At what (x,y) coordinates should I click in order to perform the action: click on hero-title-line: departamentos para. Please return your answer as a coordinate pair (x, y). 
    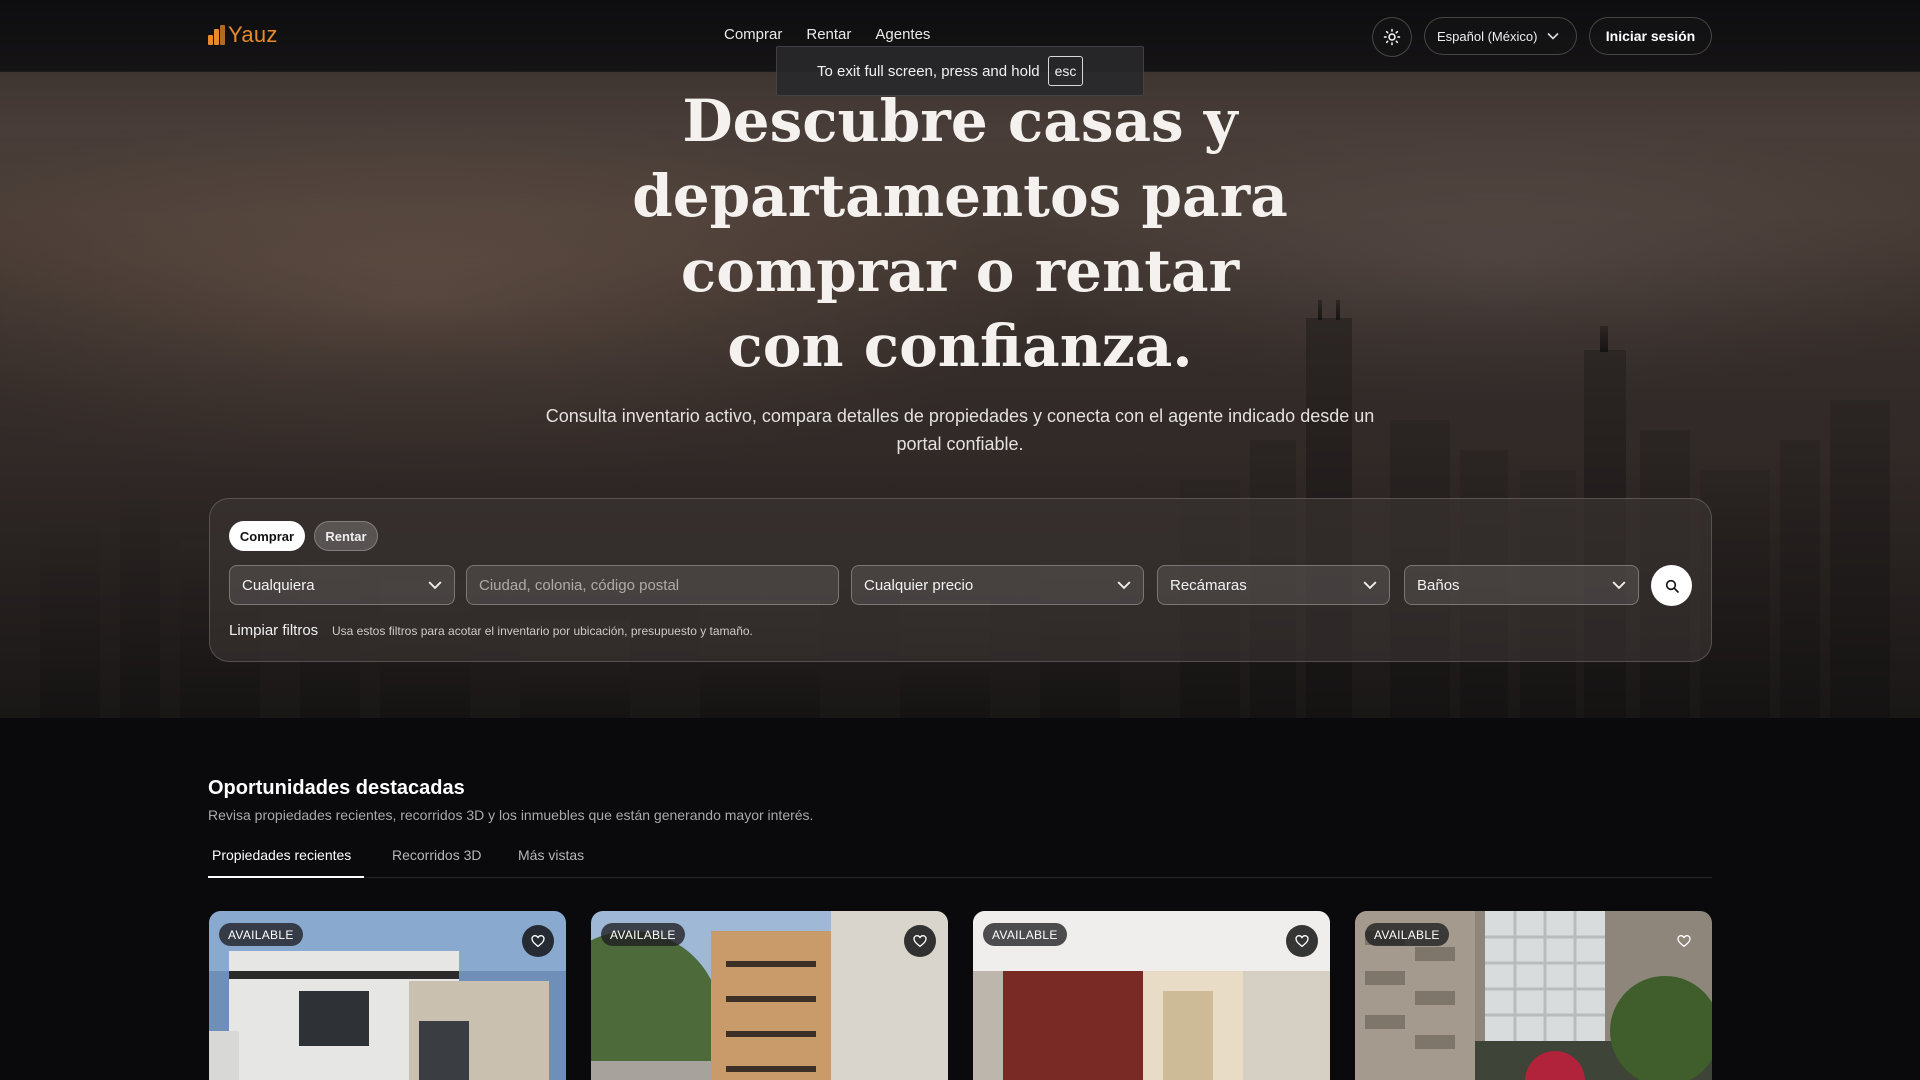
    Looking at the image, I should click on (960, 196).